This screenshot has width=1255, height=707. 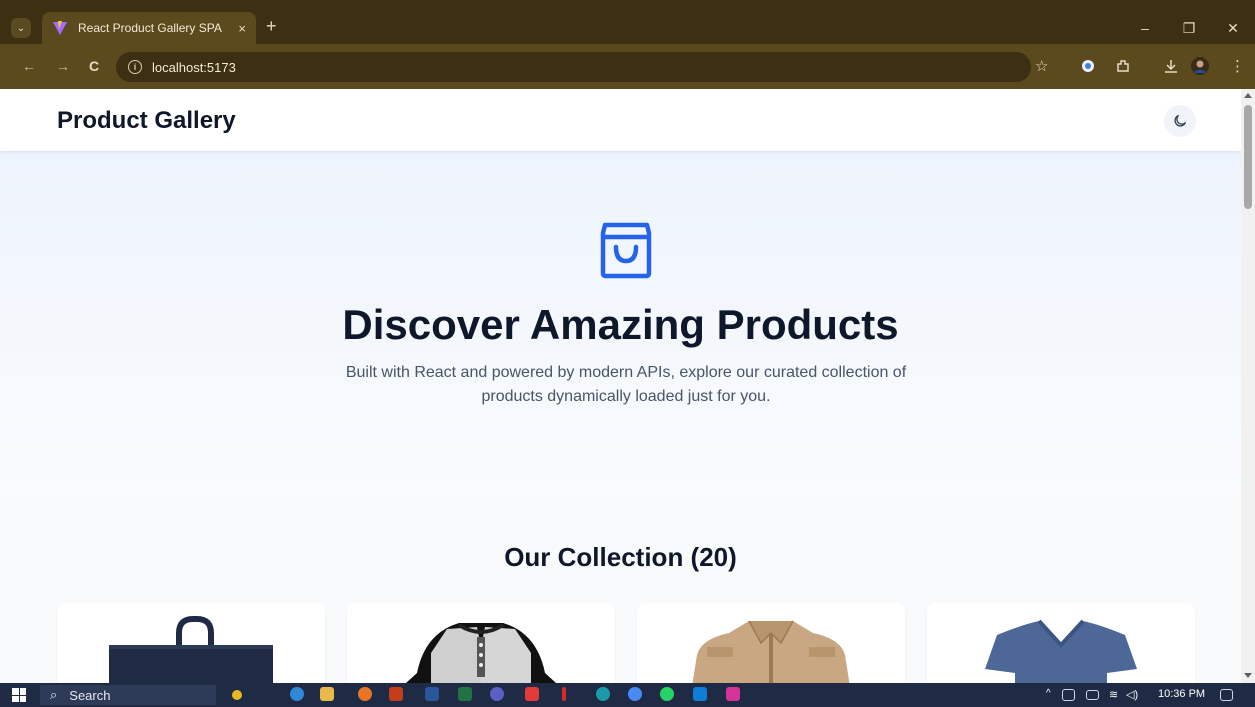 I want to click on chevron-down-icon: ⌄, so click(x=21, y=28).